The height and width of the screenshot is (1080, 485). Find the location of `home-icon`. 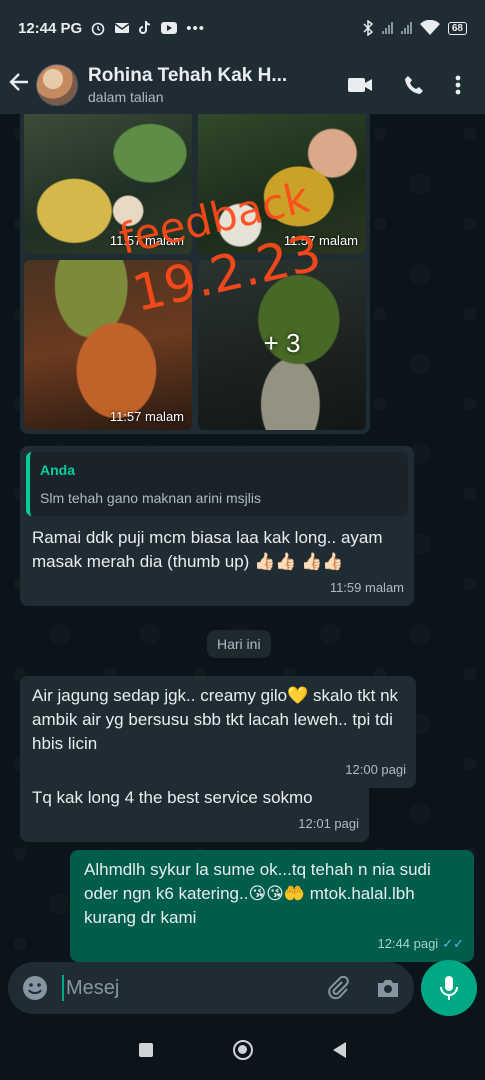

home-icon is located at coordinates (243, 1050).